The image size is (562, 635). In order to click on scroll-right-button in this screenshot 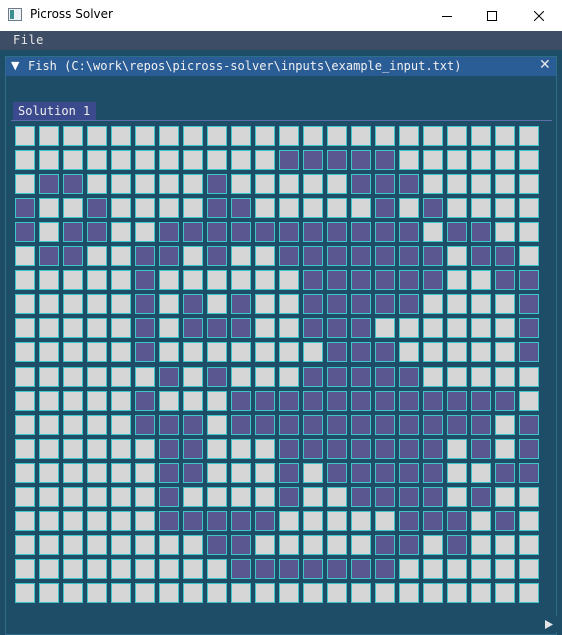, I will do `click(549, 624)`.